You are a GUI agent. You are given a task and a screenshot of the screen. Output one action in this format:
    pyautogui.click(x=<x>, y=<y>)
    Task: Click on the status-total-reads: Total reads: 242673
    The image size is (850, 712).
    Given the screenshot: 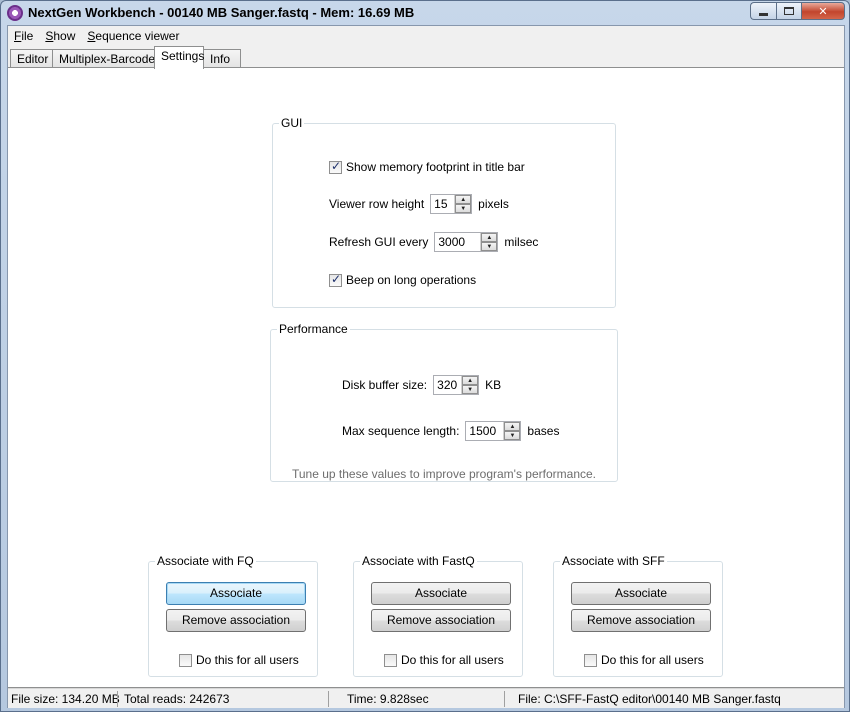 What is the action you would take?
    pyautogui.click(x=177, y=699)
    